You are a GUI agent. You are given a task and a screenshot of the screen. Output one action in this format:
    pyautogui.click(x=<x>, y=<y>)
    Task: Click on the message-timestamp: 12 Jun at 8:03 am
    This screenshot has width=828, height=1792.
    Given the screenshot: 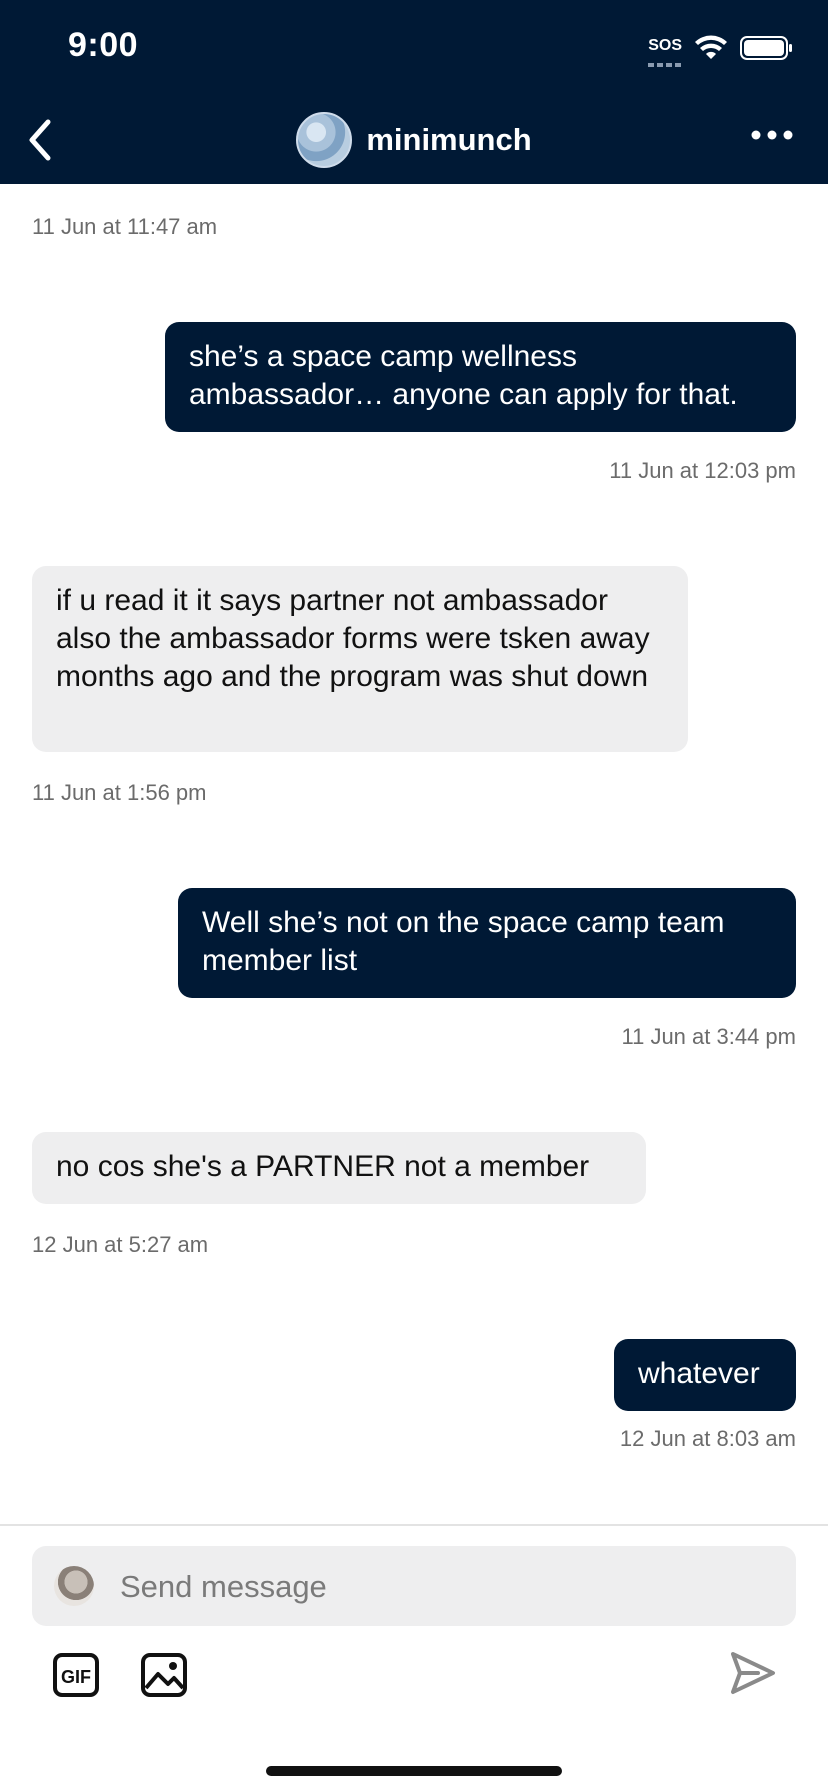 What is the action you would take?
    pyautogui.click(x=707, y=1438)
    